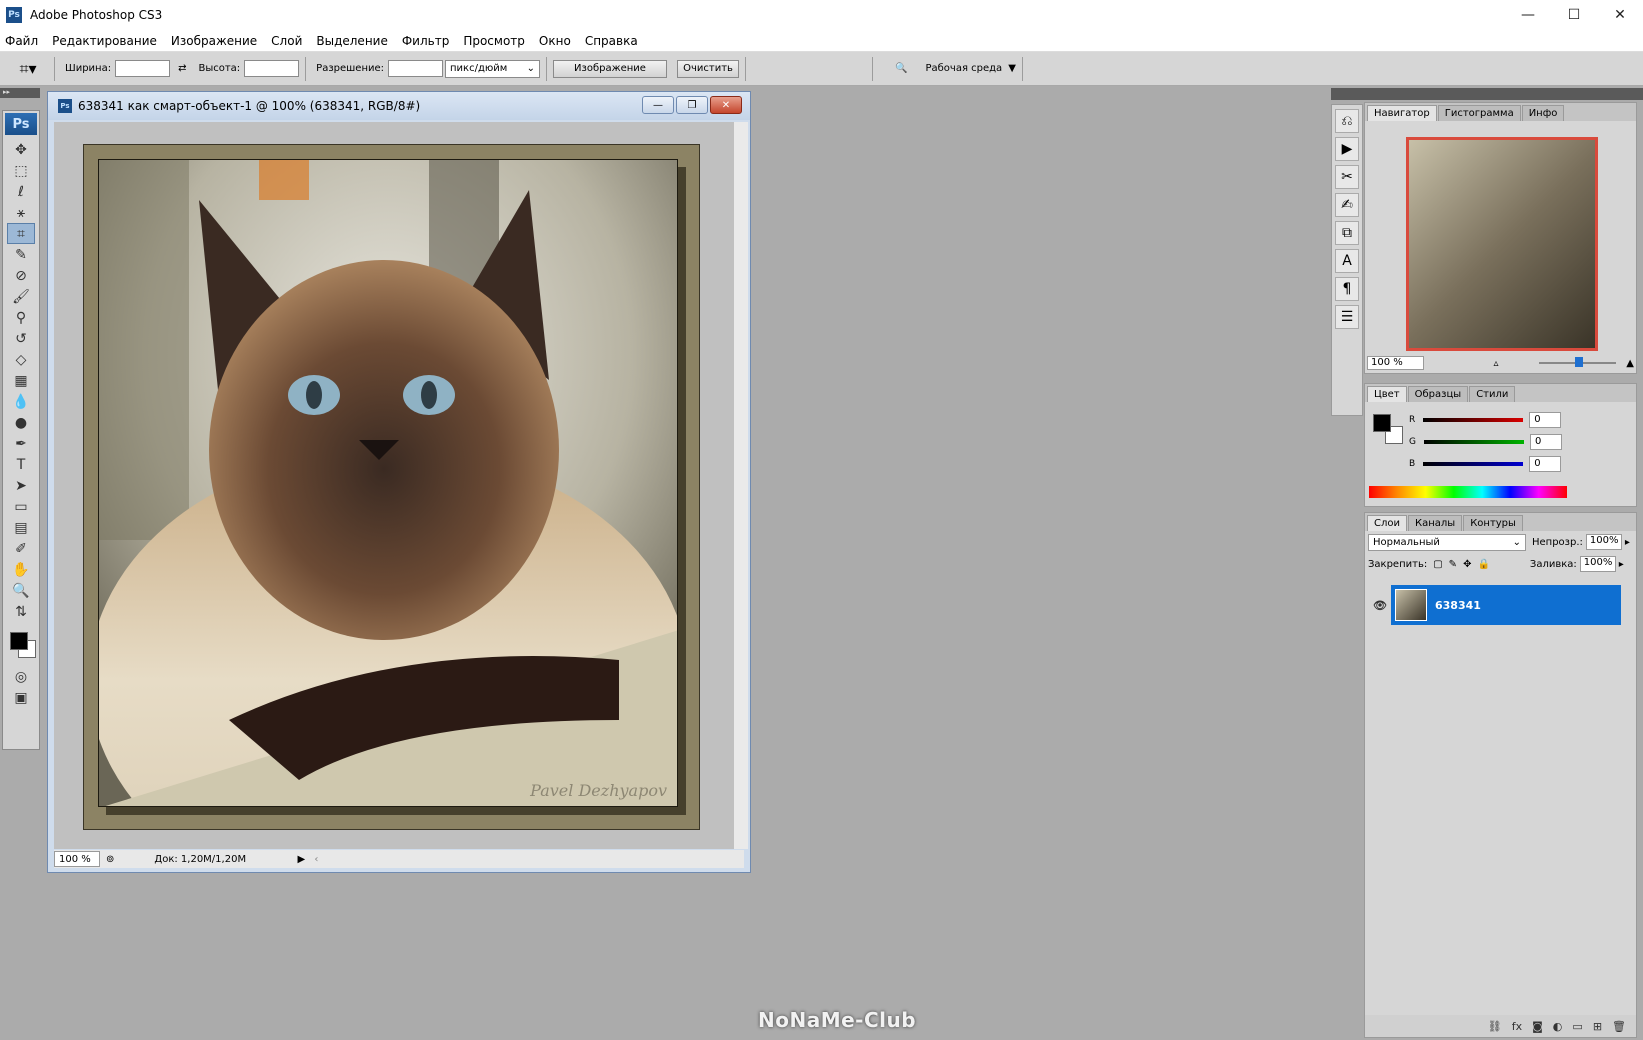 The height and width of the screenshot is (1040, 1643). Describe the element at coordinates (21, 422) in the screenshot. I see `dodge-tool-icon: ●` at that location.